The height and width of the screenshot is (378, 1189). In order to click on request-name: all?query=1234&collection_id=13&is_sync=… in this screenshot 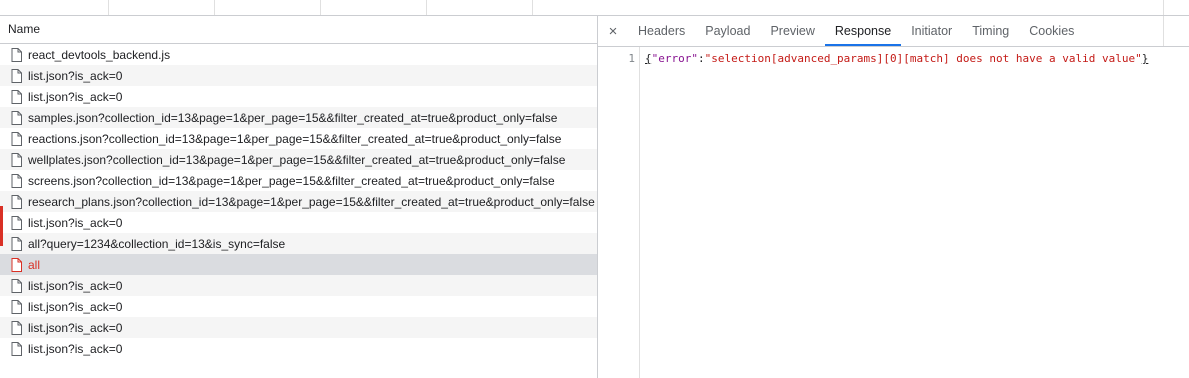, I will do `click(157, 243)`.